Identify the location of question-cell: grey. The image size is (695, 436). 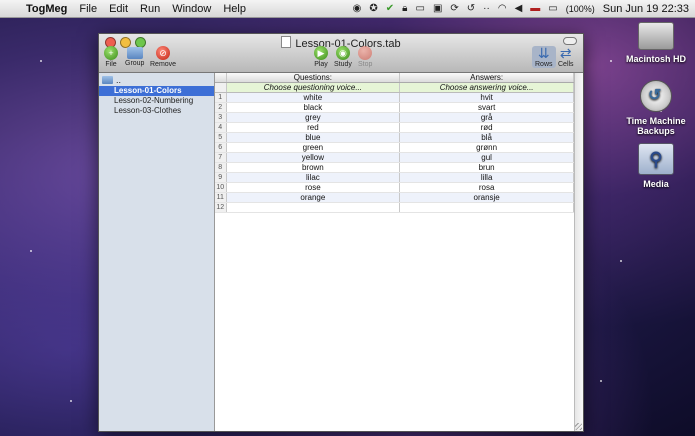
(313, 117).